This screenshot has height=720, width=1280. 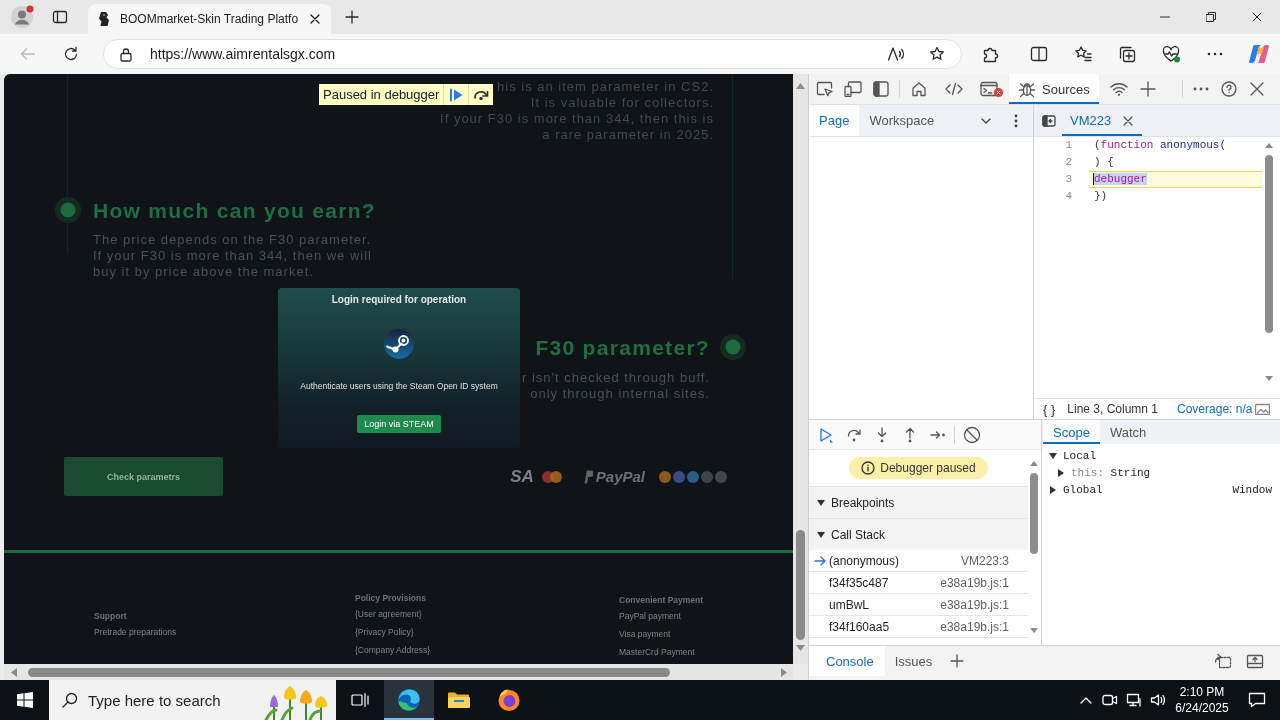 I want to click on section-header: Call Stack, so click(x=918, y=534).